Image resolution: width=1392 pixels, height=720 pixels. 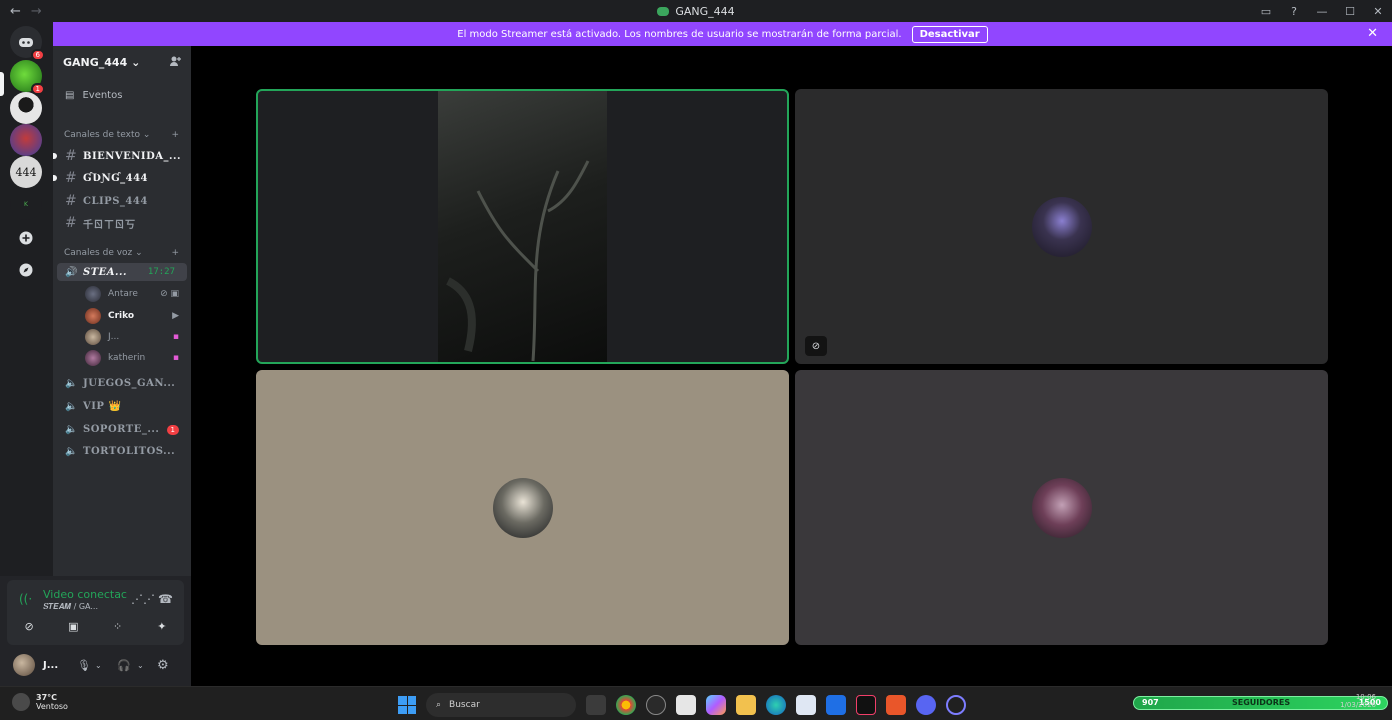 I want to click on system-clock: 10:06 1/03/2026, so click(x=1356, y=701).